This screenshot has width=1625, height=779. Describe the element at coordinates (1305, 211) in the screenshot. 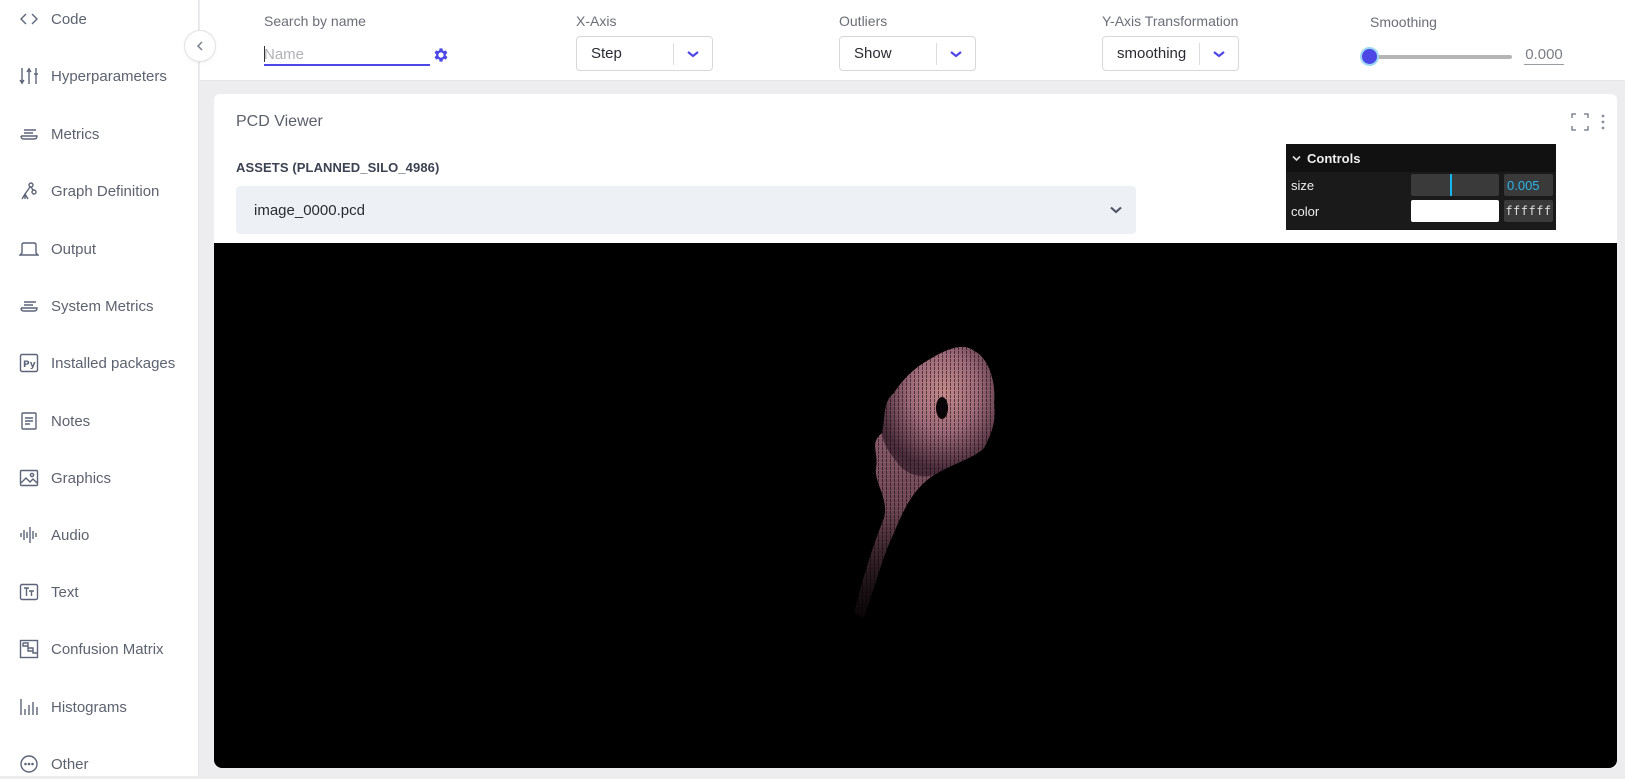

I see `color-label: color` at that location.